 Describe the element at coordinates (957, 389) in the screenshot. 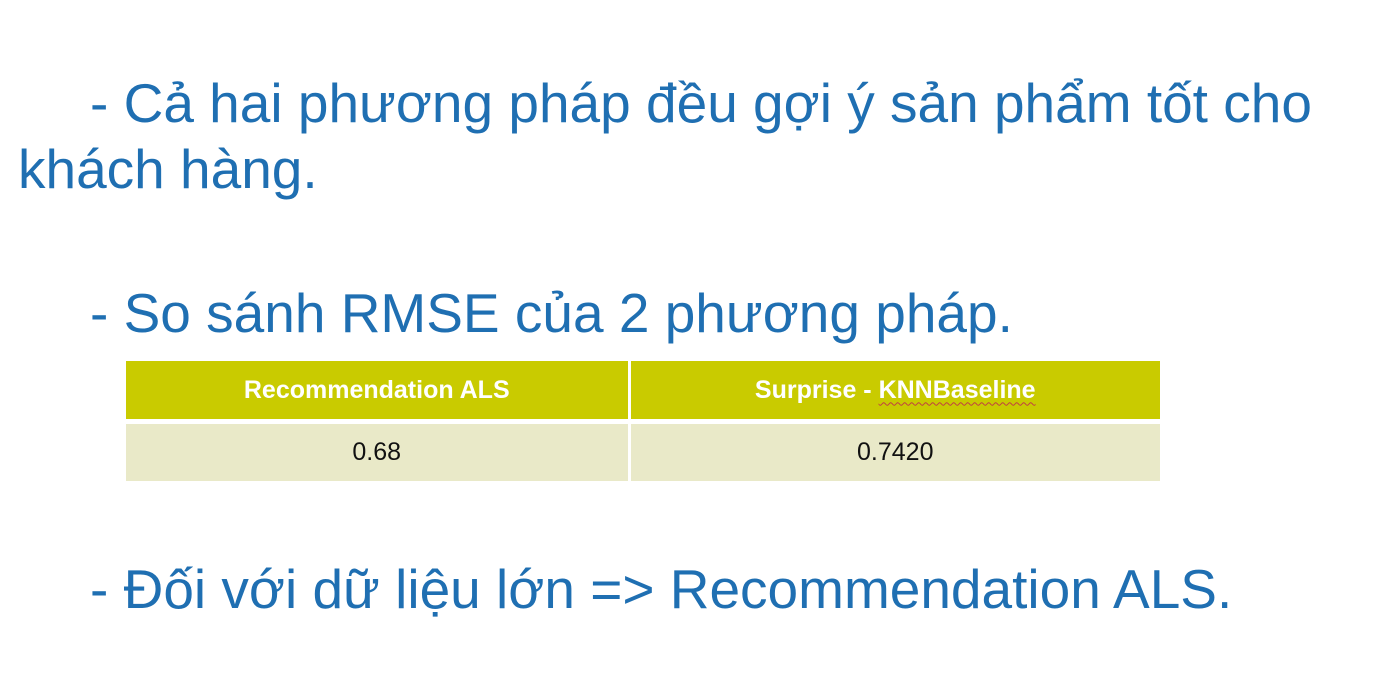

I see `header-knnbaseline-name: KNNBaseline` at that location.